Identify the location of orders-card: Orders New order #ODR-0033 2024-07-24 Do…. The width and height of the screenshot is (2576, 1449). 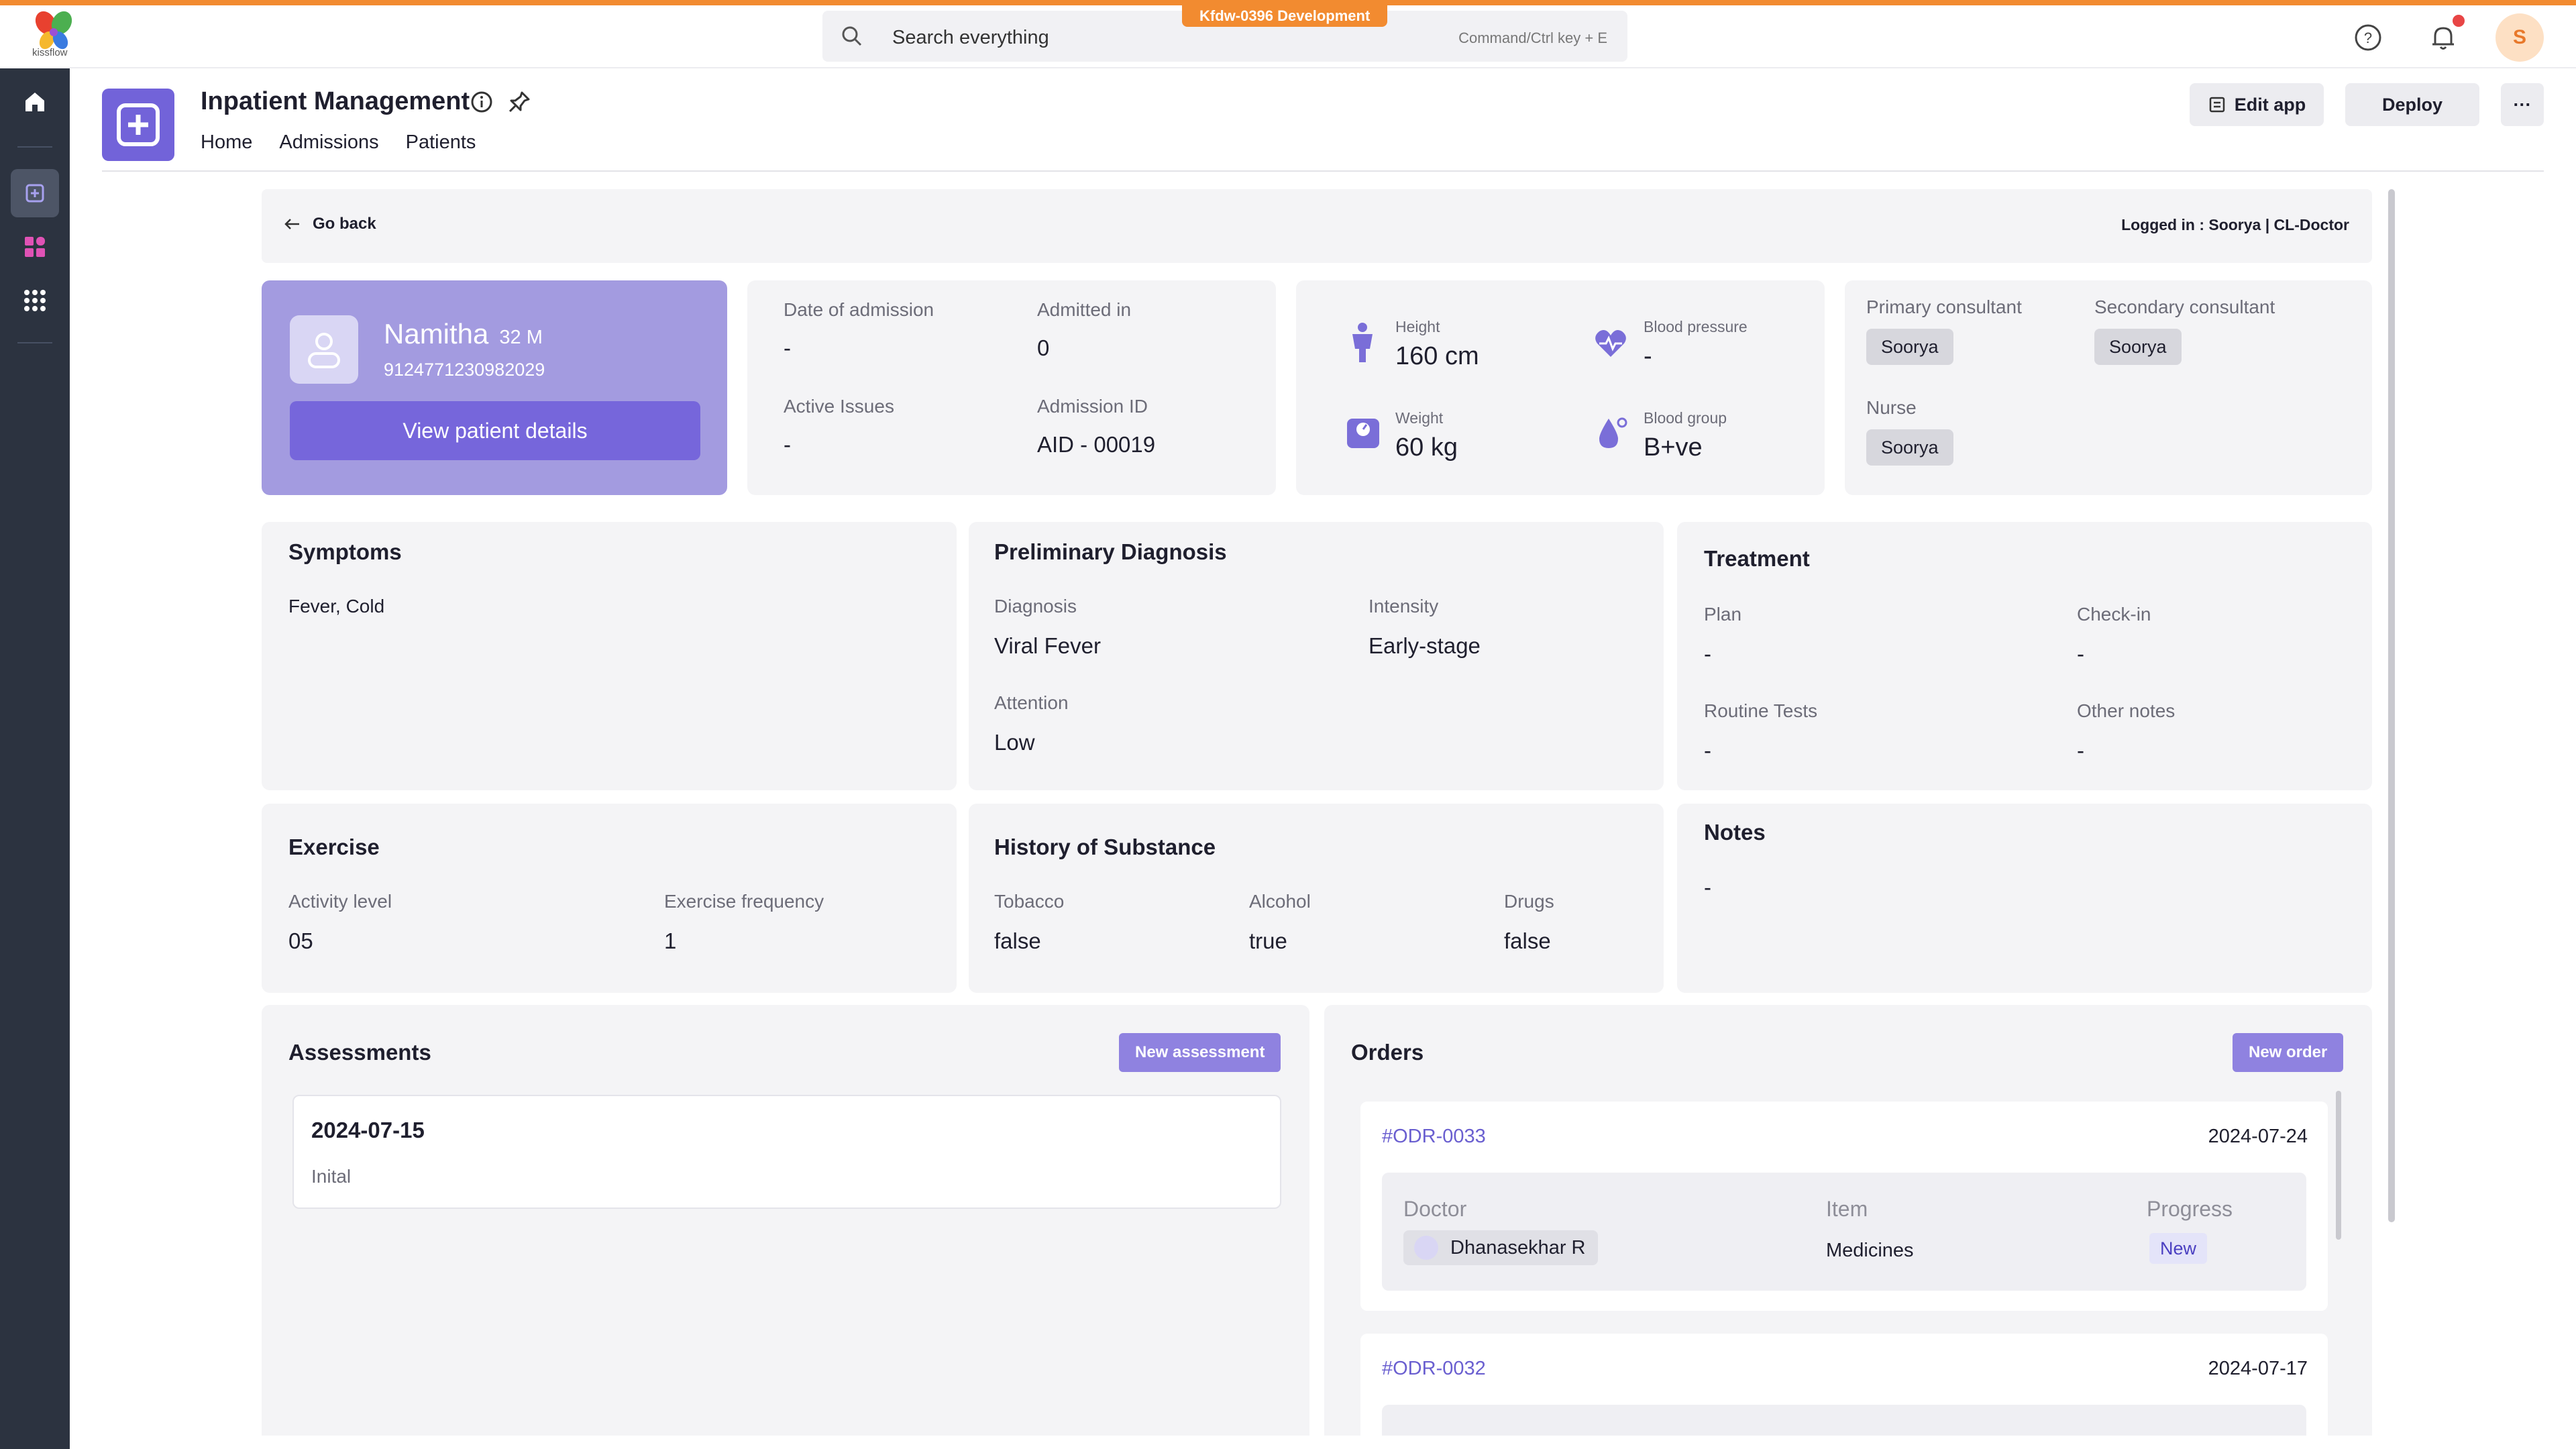
(1848, 1220).